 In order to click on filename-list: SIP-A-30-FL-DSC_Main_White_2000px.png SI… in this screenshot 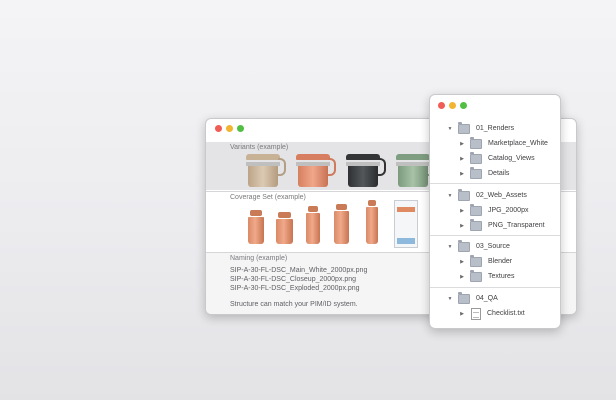, I will do `click(298, 280)`.